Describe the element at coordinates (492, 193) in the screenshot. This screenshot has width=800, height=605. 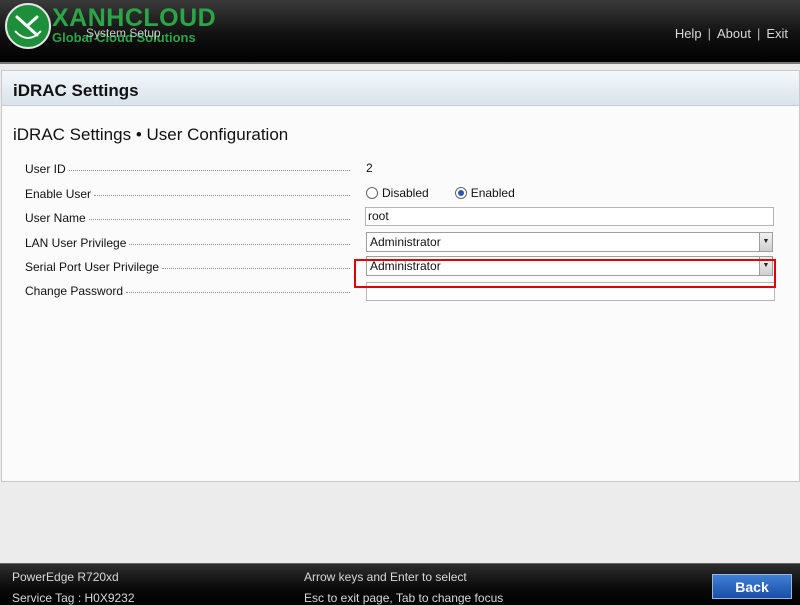
I see `radio-enabled-label: Enabled` at that location.